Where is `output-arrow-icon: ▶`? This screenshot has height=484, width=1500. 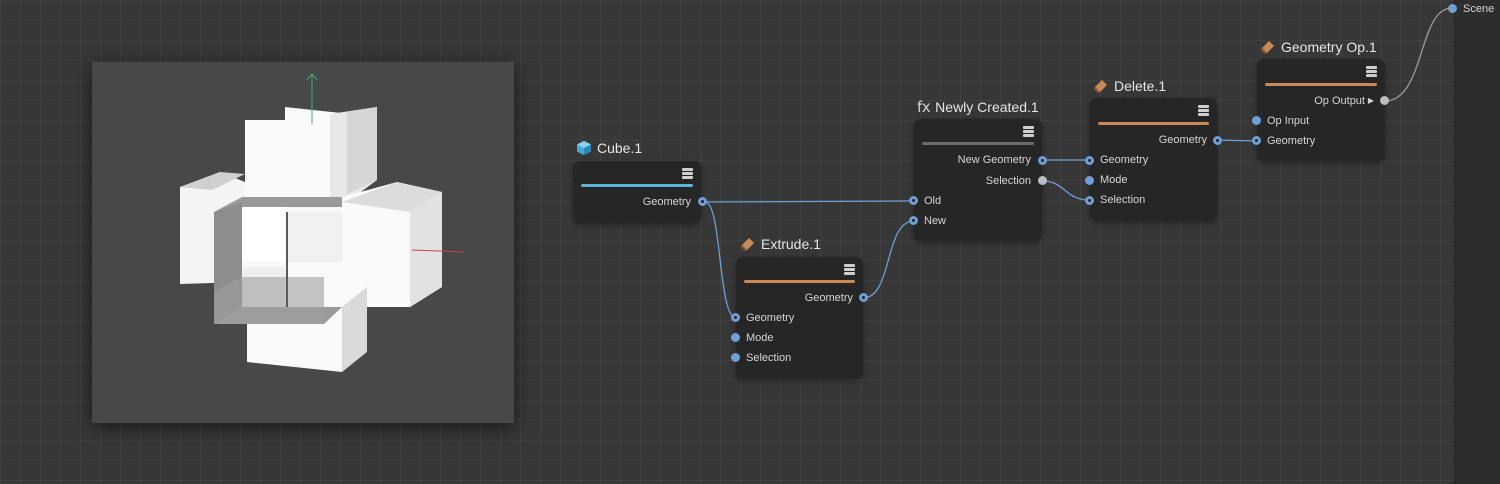 output-arrow-icon: ▶ is located at coordinates (1370, 100).